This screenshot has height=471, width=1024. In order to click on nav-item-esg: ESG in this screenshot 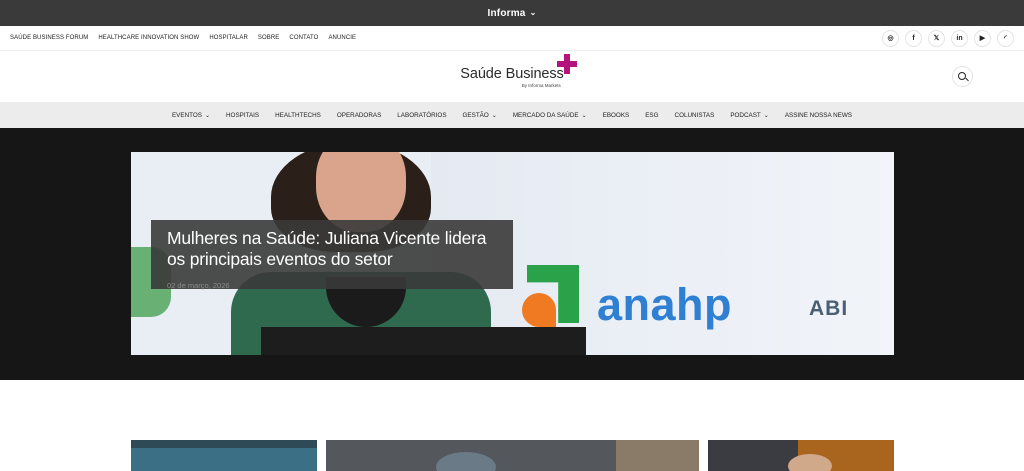, I will do `click(651, 115)`.